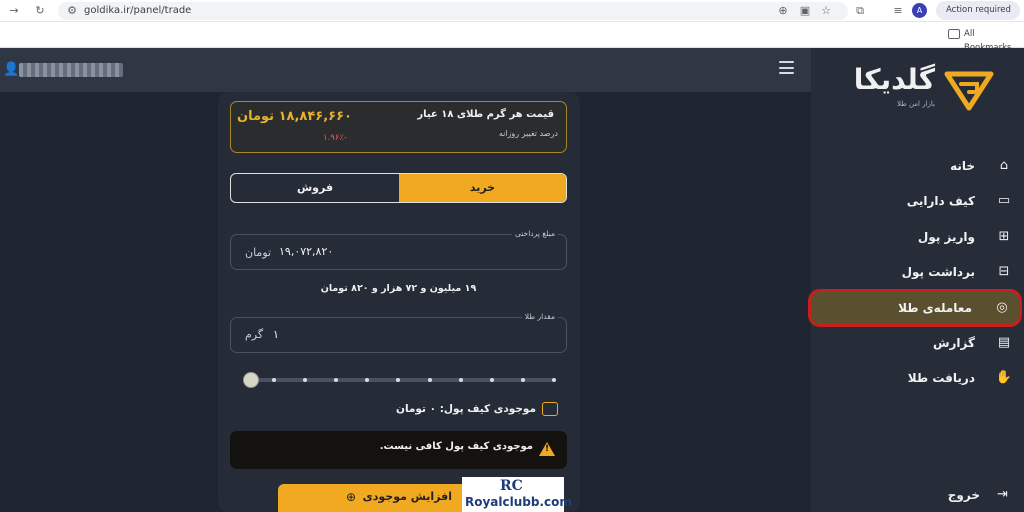 This screenshot has height=512, width=1024. Describe the element at coordinates (805, 11) in the screenshot. I see `install-app-icon: ▣` at that location.